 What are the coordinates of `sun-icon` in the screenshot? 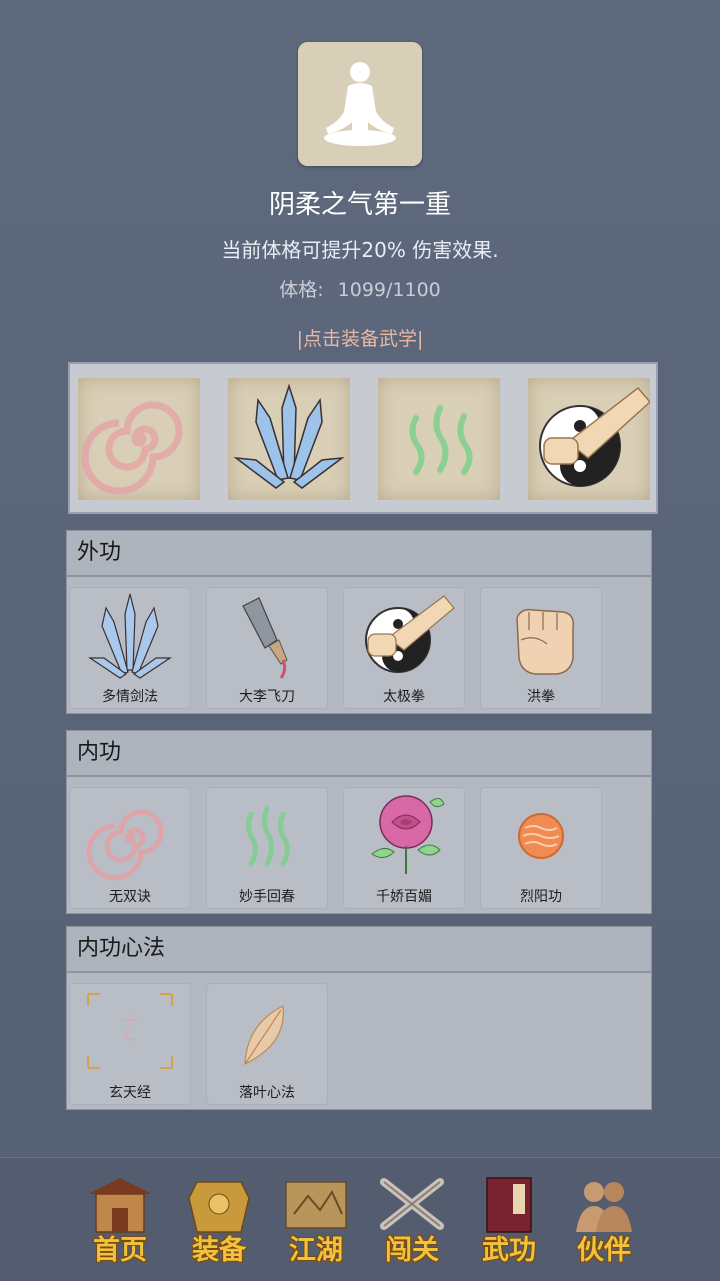 It's located at (541, 836).